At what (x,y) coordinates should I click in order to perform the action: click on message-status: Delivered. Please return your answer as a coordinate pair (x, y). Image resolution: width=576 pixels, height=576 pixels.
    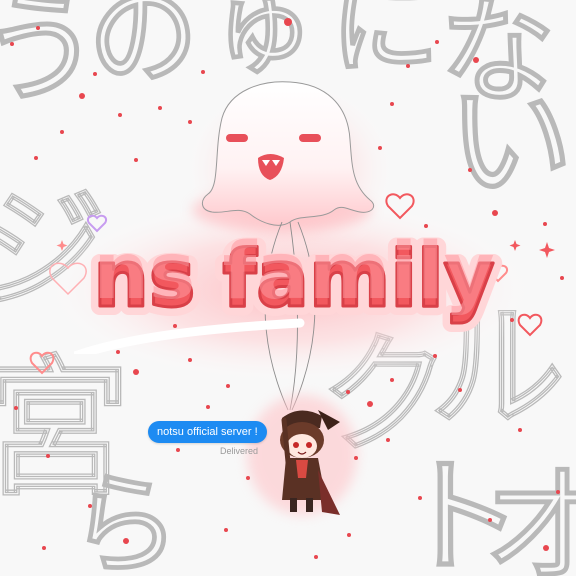
    Looking at the image, I should click on (239, 451).